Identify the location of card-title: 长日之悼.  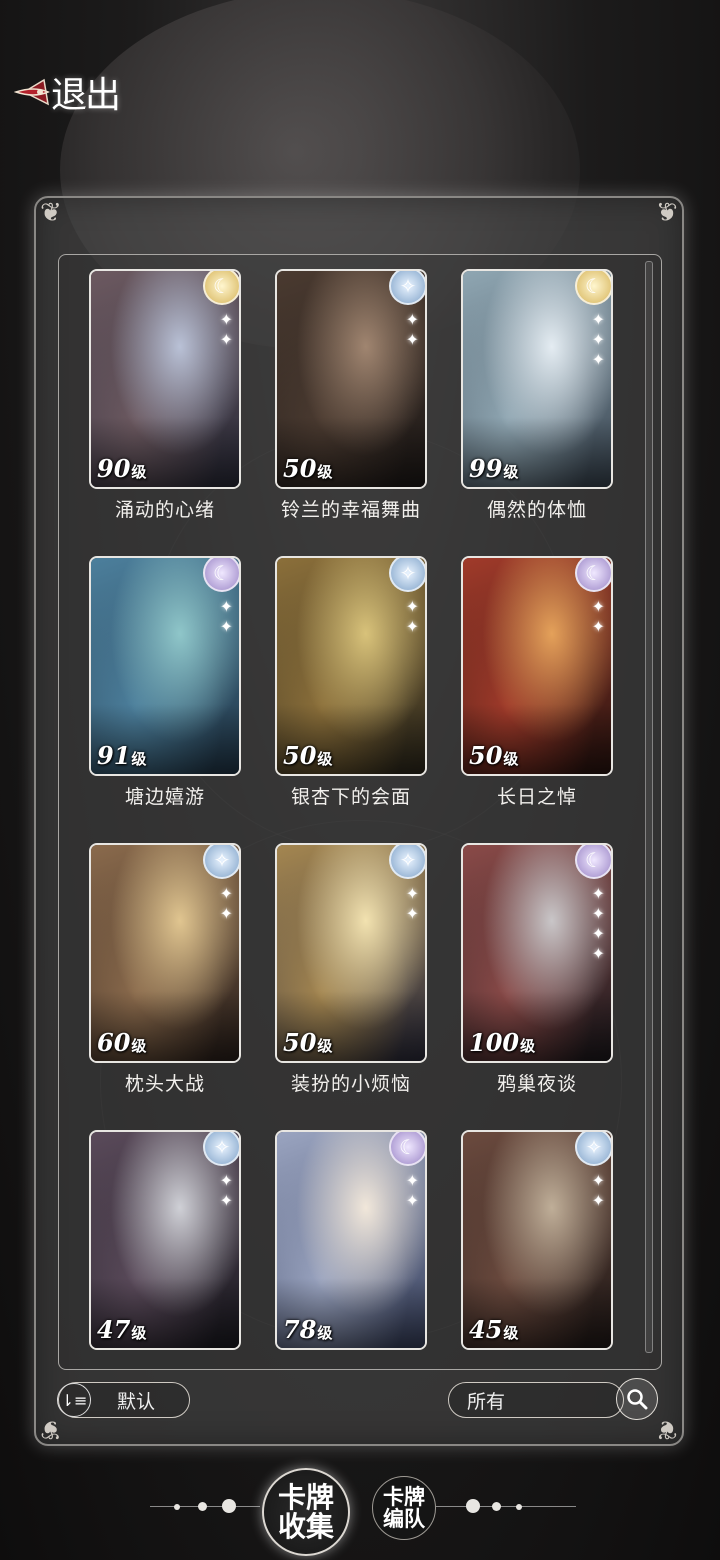
(536, 797).